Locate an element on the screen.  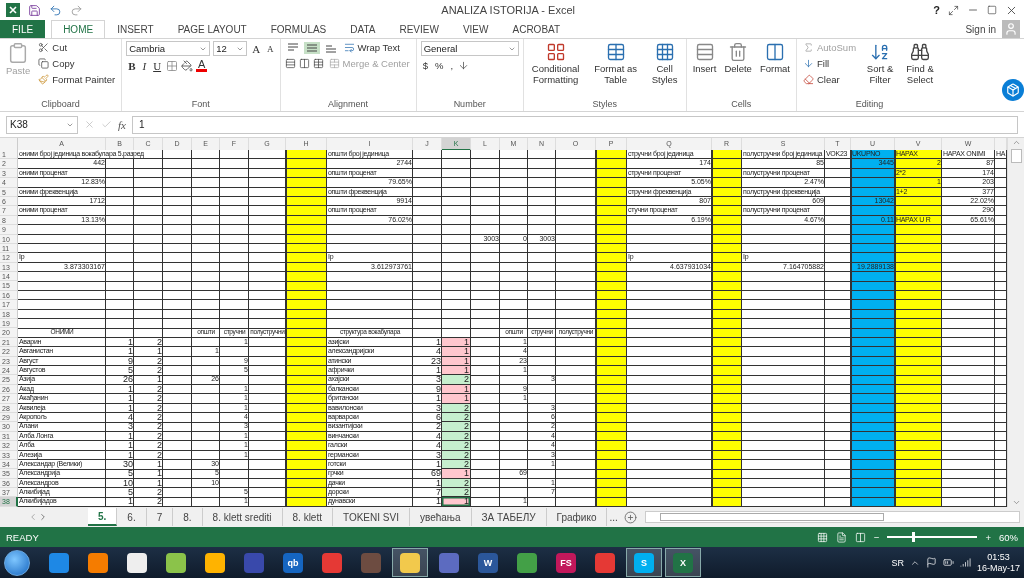
format-painter-button: Format Painter is located at coordinates (77, 79).